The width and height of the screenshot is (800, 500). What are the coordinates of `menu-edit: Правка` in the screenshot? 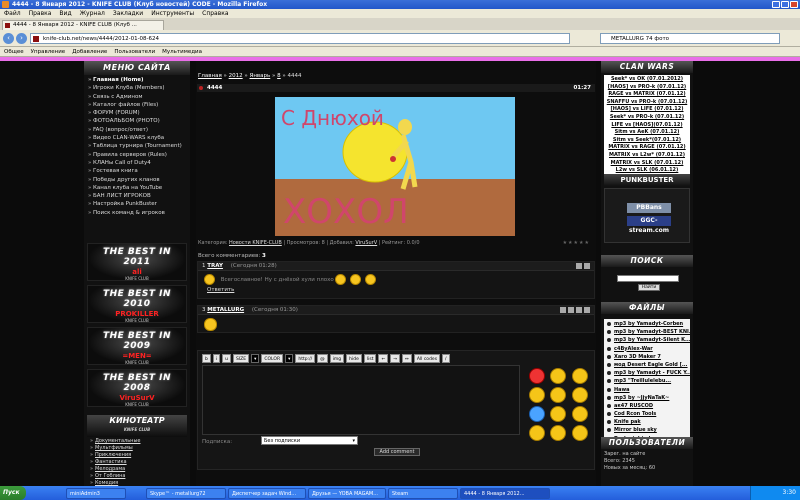 It's located at (40, 13).